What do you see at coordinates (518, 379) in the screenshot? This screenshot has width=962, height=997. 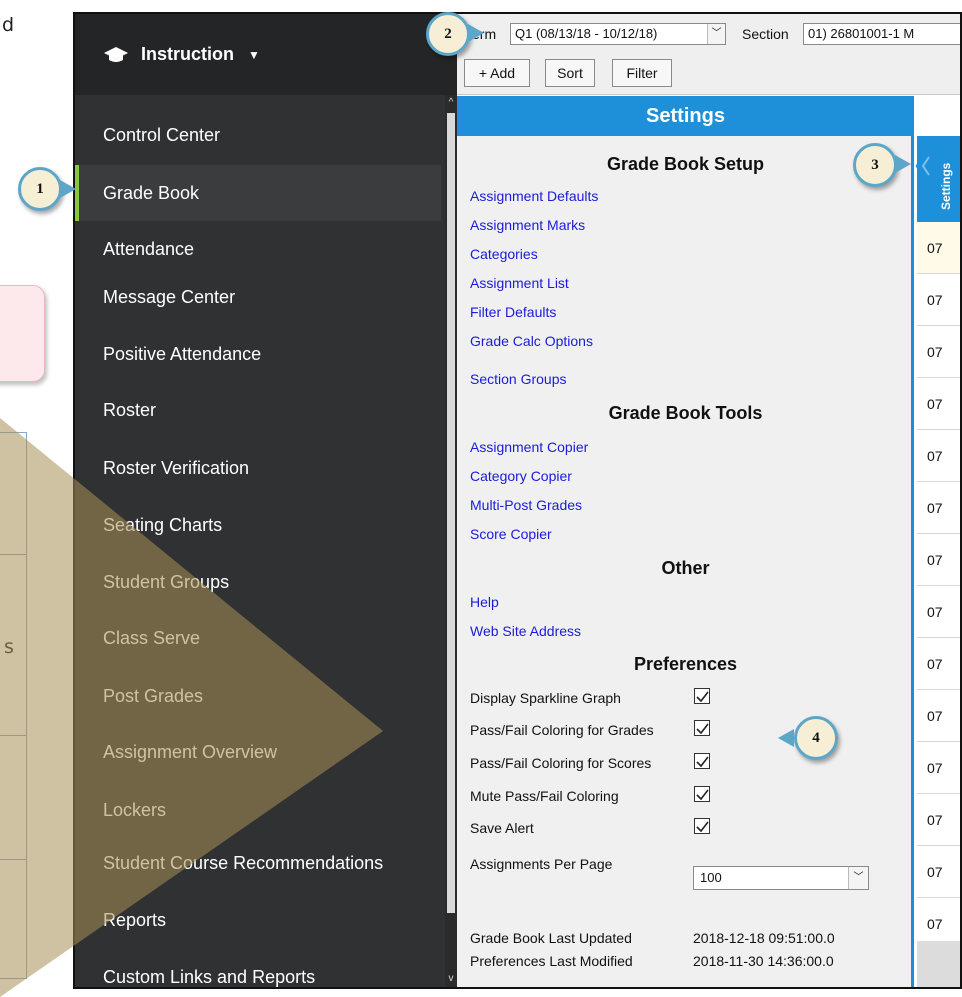 I see `link-section-groups: Section Groups` at bounding box center [518, 379].